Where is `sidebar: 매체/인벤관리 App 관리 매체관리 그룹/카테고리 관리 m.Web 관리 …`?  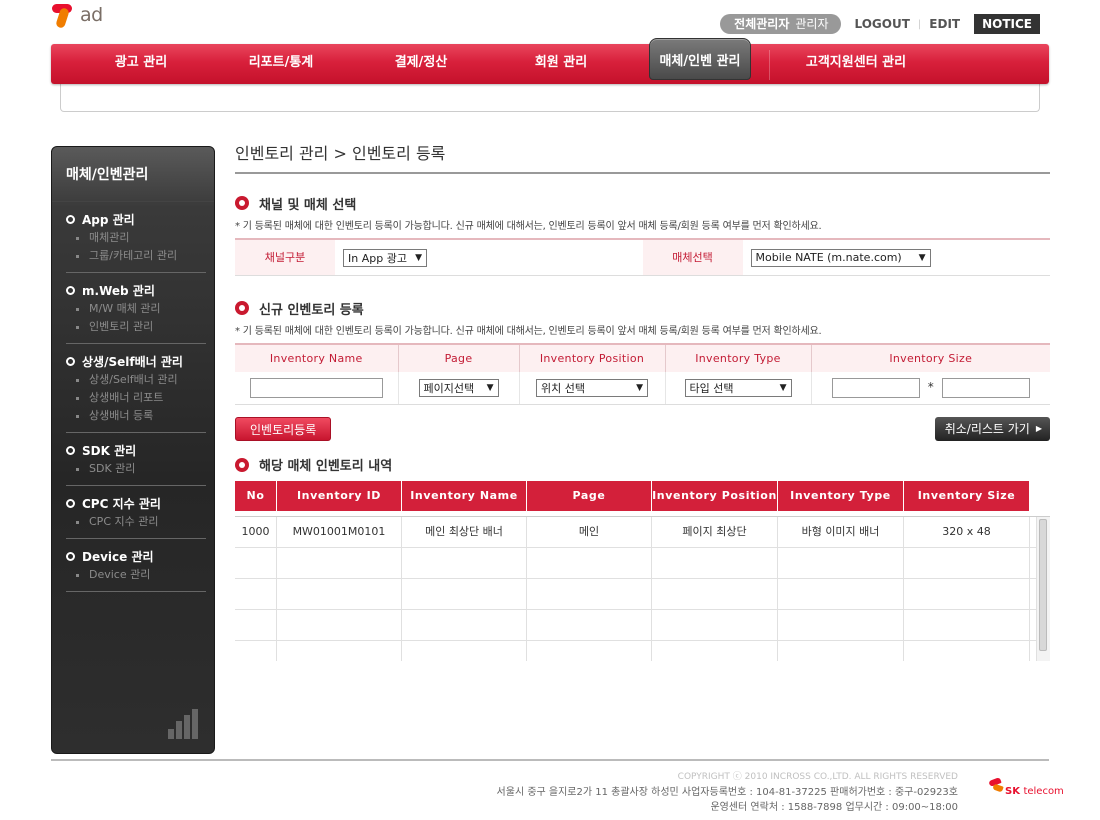 sidebar: 매체/인벤관리 App 관리 매체관리 그룹/카테고리 관리 m.Web 관리 … is located at coordinates (133, 450).